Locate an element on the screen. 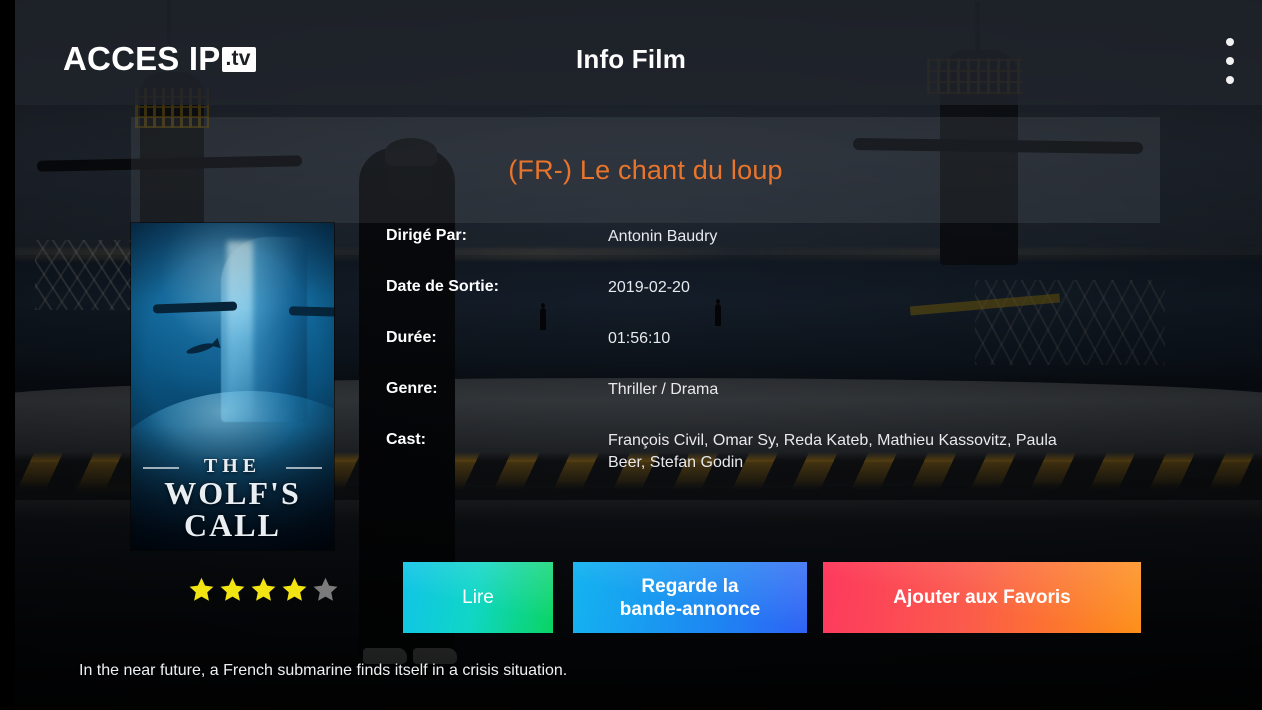  trailer-button-label-line1: Regarde la is located at coordinates (690, 586).